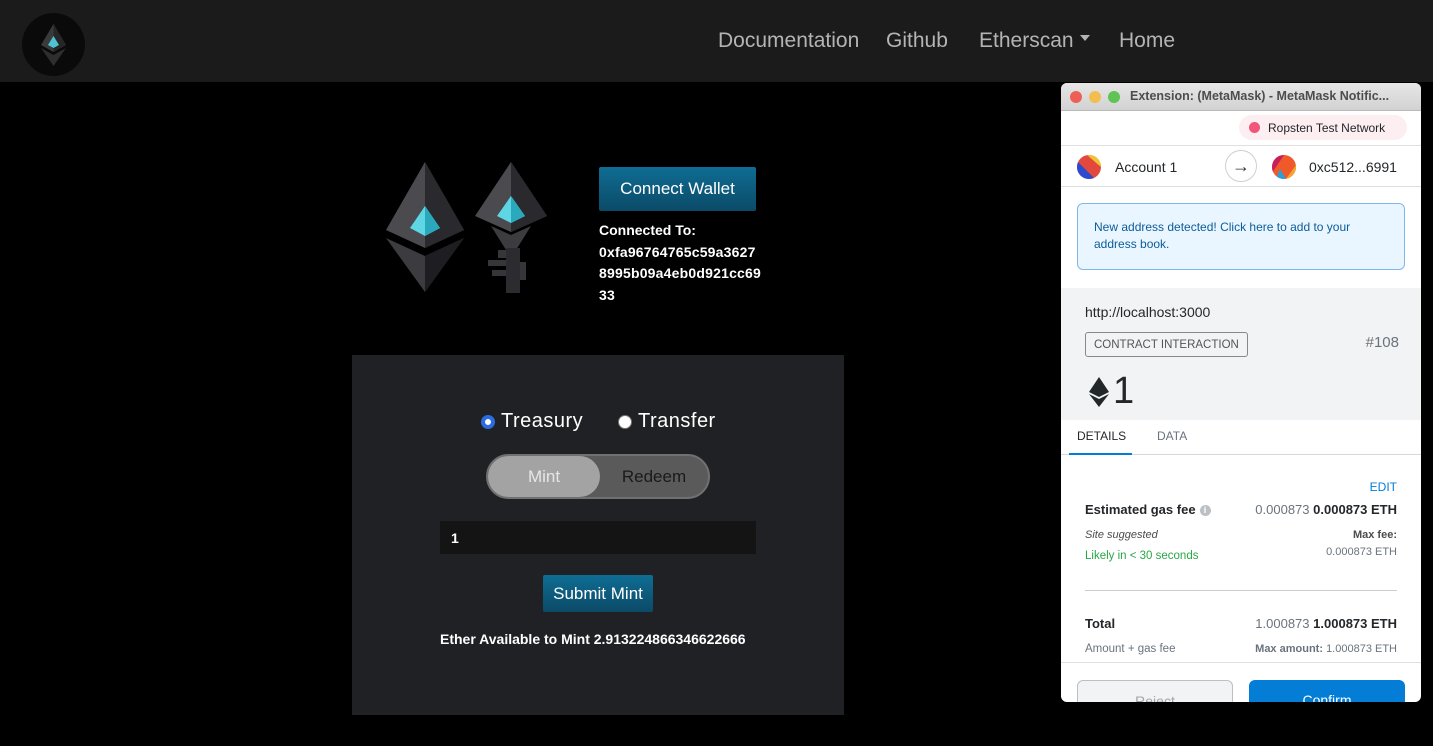  I want to click on radio-unselected-icon, so click(625, 421).